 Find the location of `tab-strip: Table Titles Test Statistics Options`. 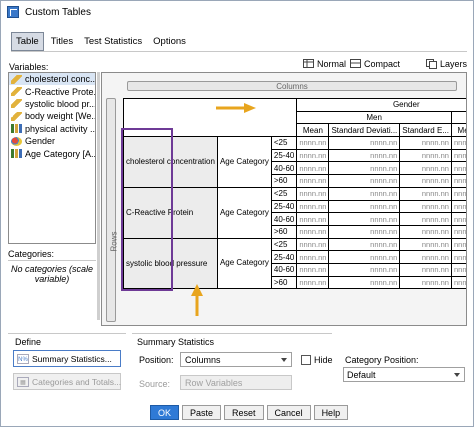

tab-strip: Table Titles Test Statistics Options is located at coordinates (100, 41).